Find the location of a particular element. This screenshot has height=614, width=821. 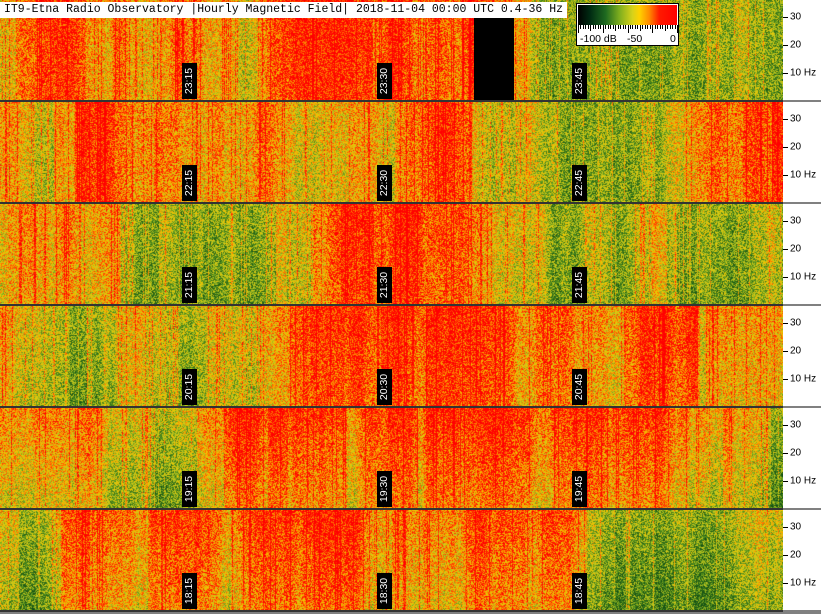

time-label-1930: 19:30 is located at coordinates (384, 489).